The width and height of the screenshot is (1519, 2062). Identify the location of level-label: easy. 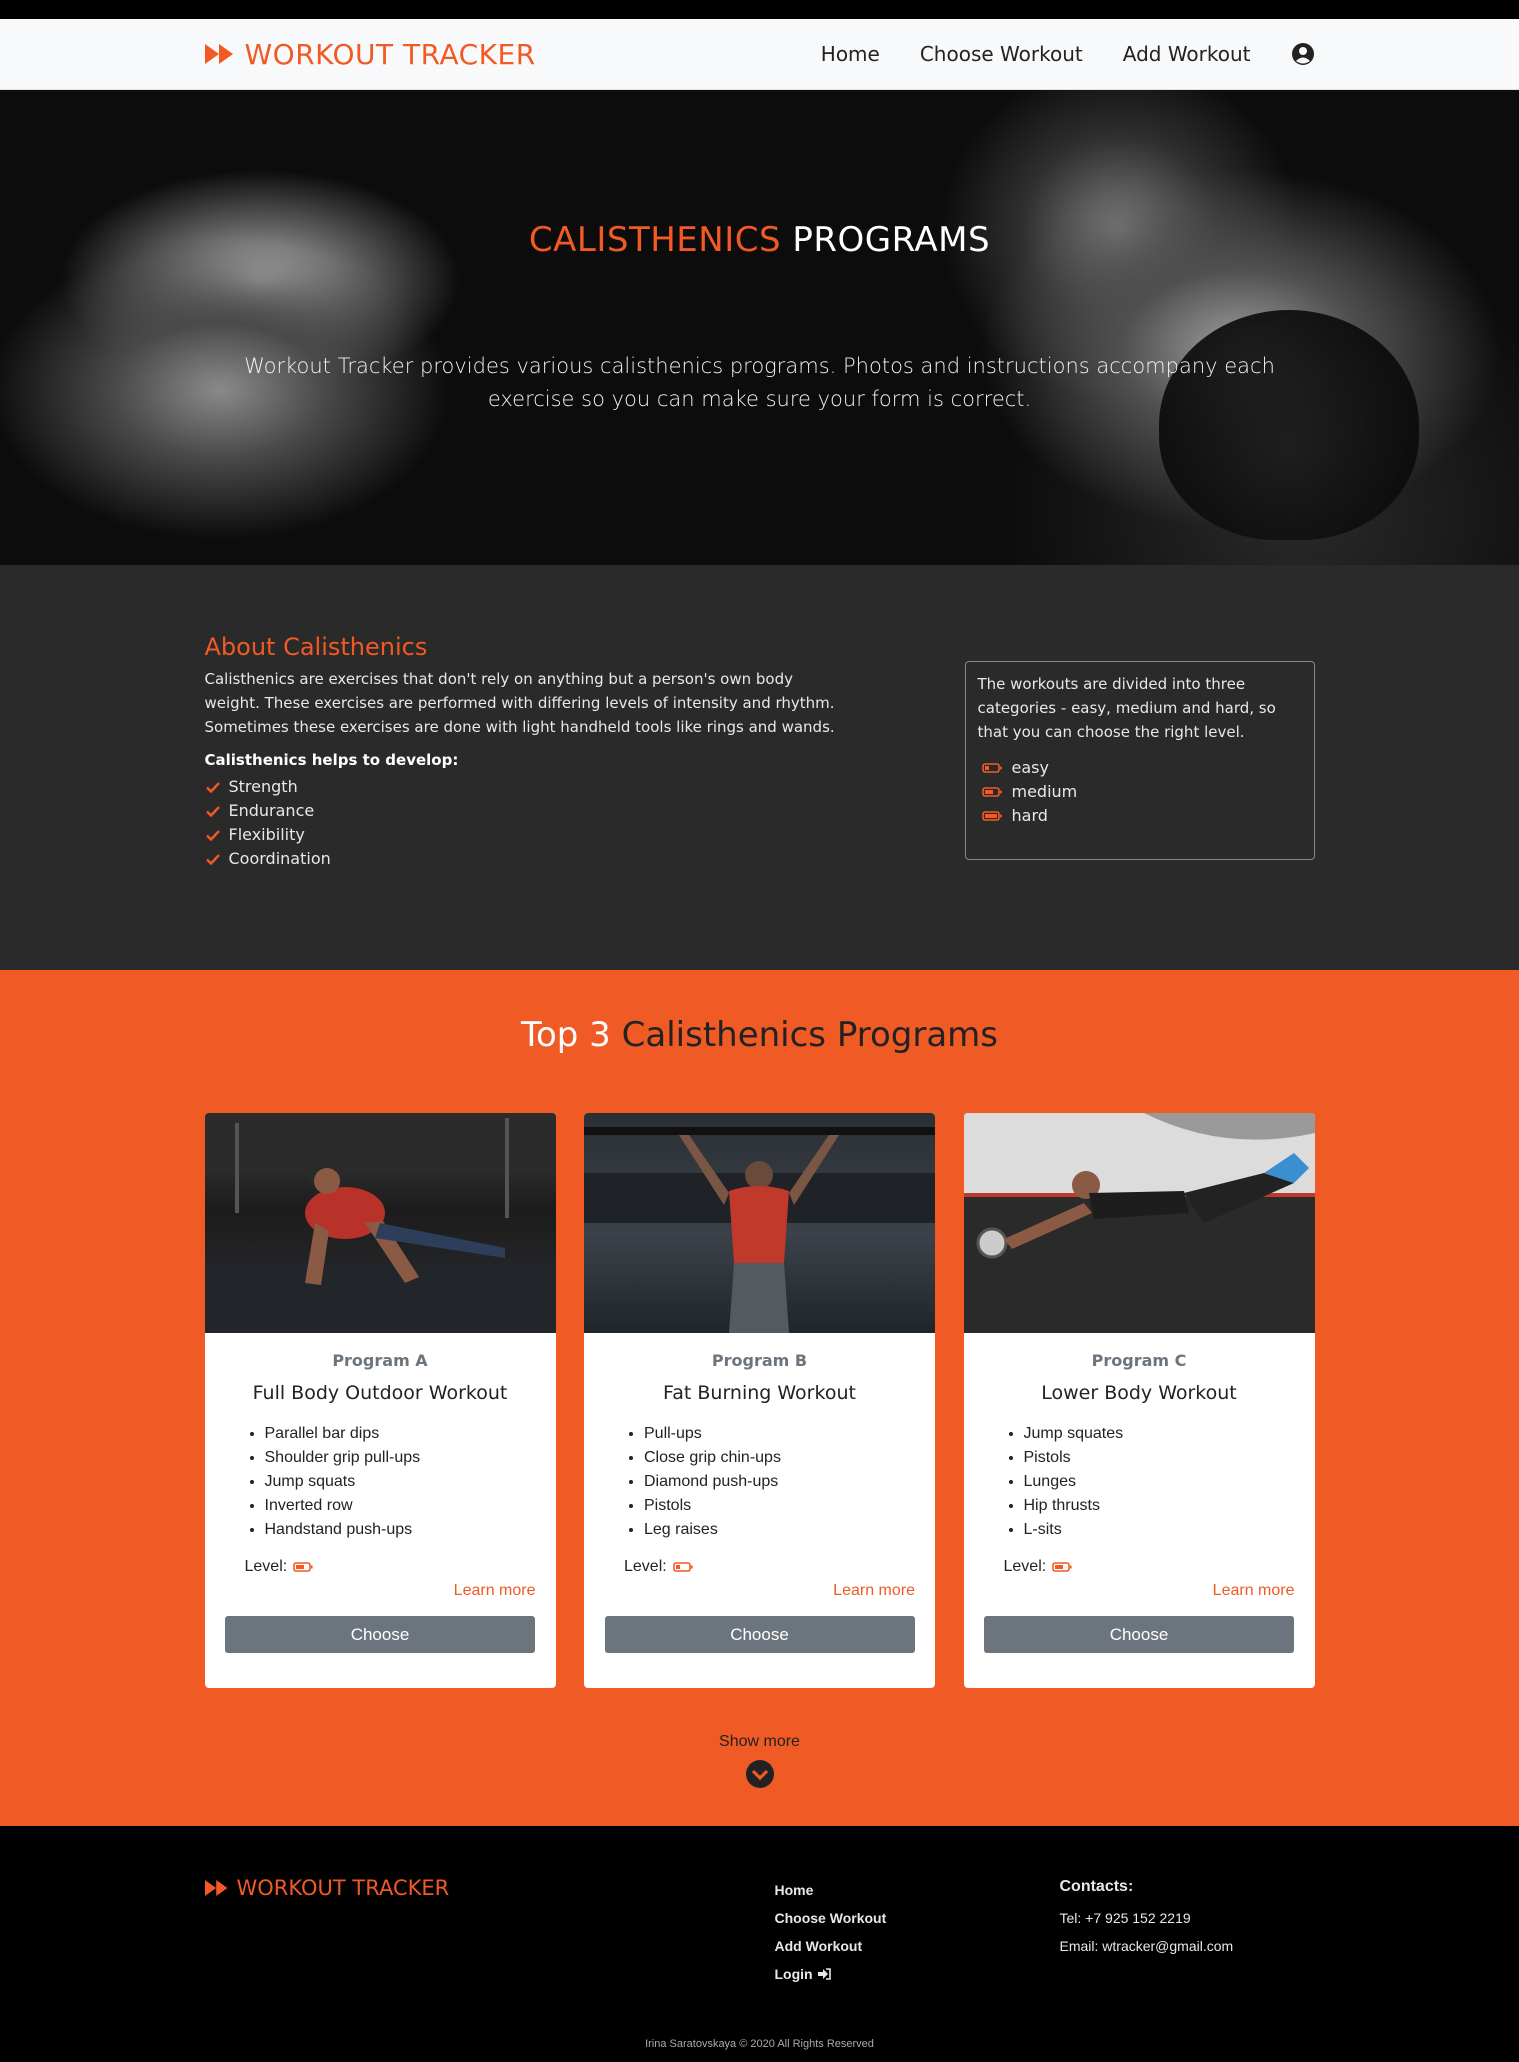
(1030, 767).